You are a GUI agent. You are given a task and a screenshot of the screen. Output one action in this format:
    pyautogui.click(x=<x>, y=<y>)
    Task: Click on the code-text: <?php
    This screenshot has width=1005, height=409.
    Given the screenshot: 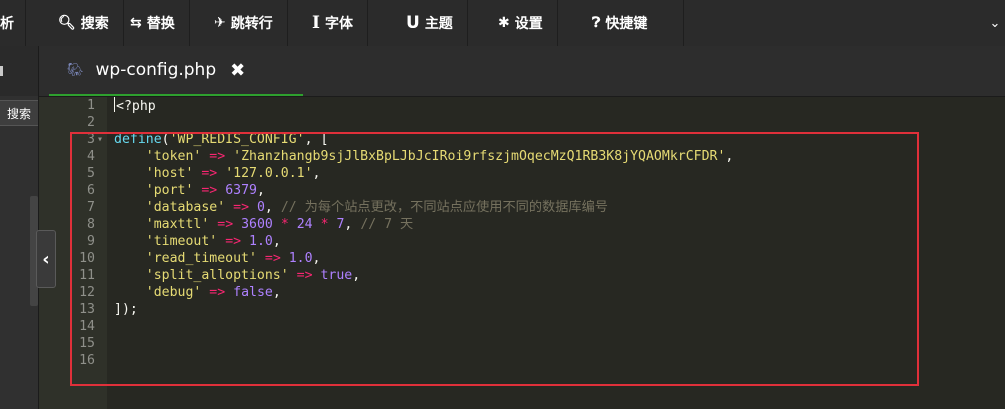 What is the action you would take?
    pyautogui.click(x=135, y=106)
    